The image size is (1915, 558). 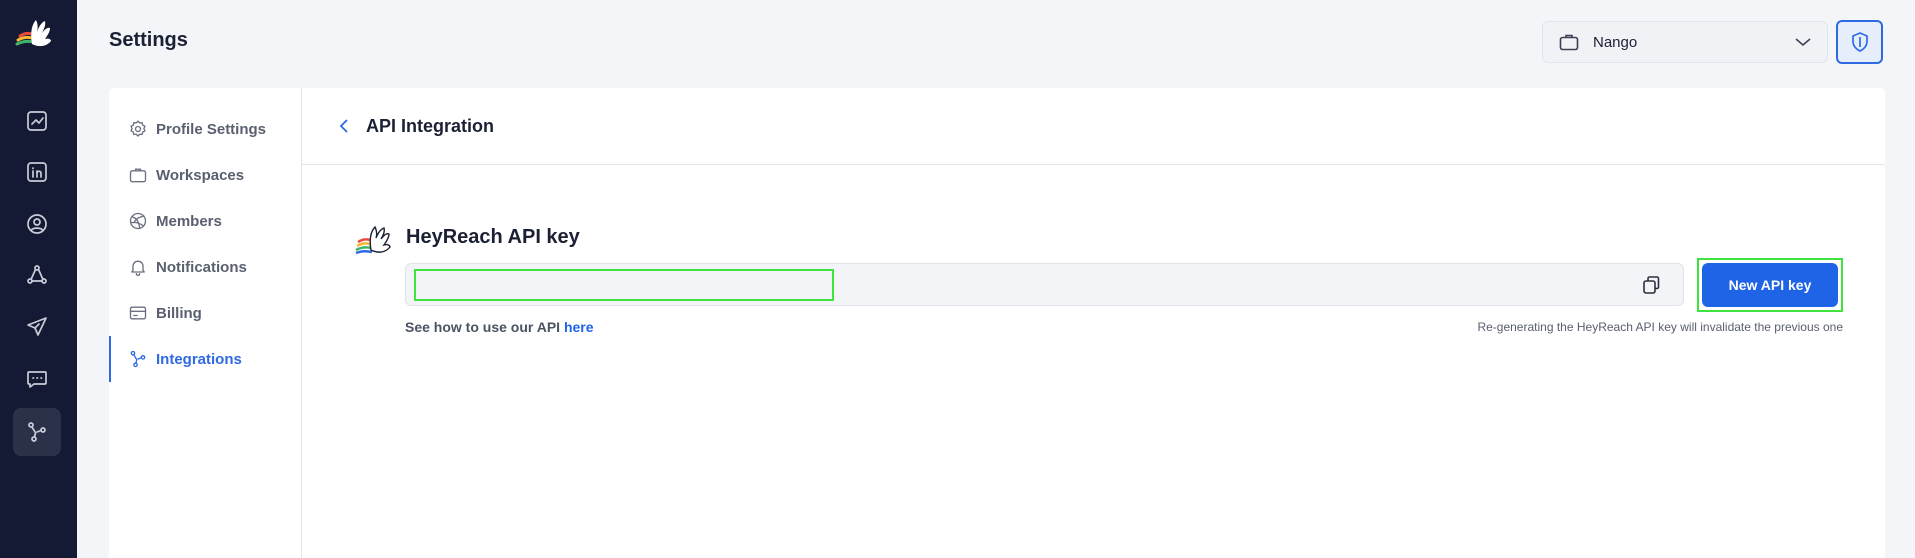 What do you see at coordinates (345, 126) in the screenshot?
I see `chevron-left-icon` at bounding box center [345, 126].